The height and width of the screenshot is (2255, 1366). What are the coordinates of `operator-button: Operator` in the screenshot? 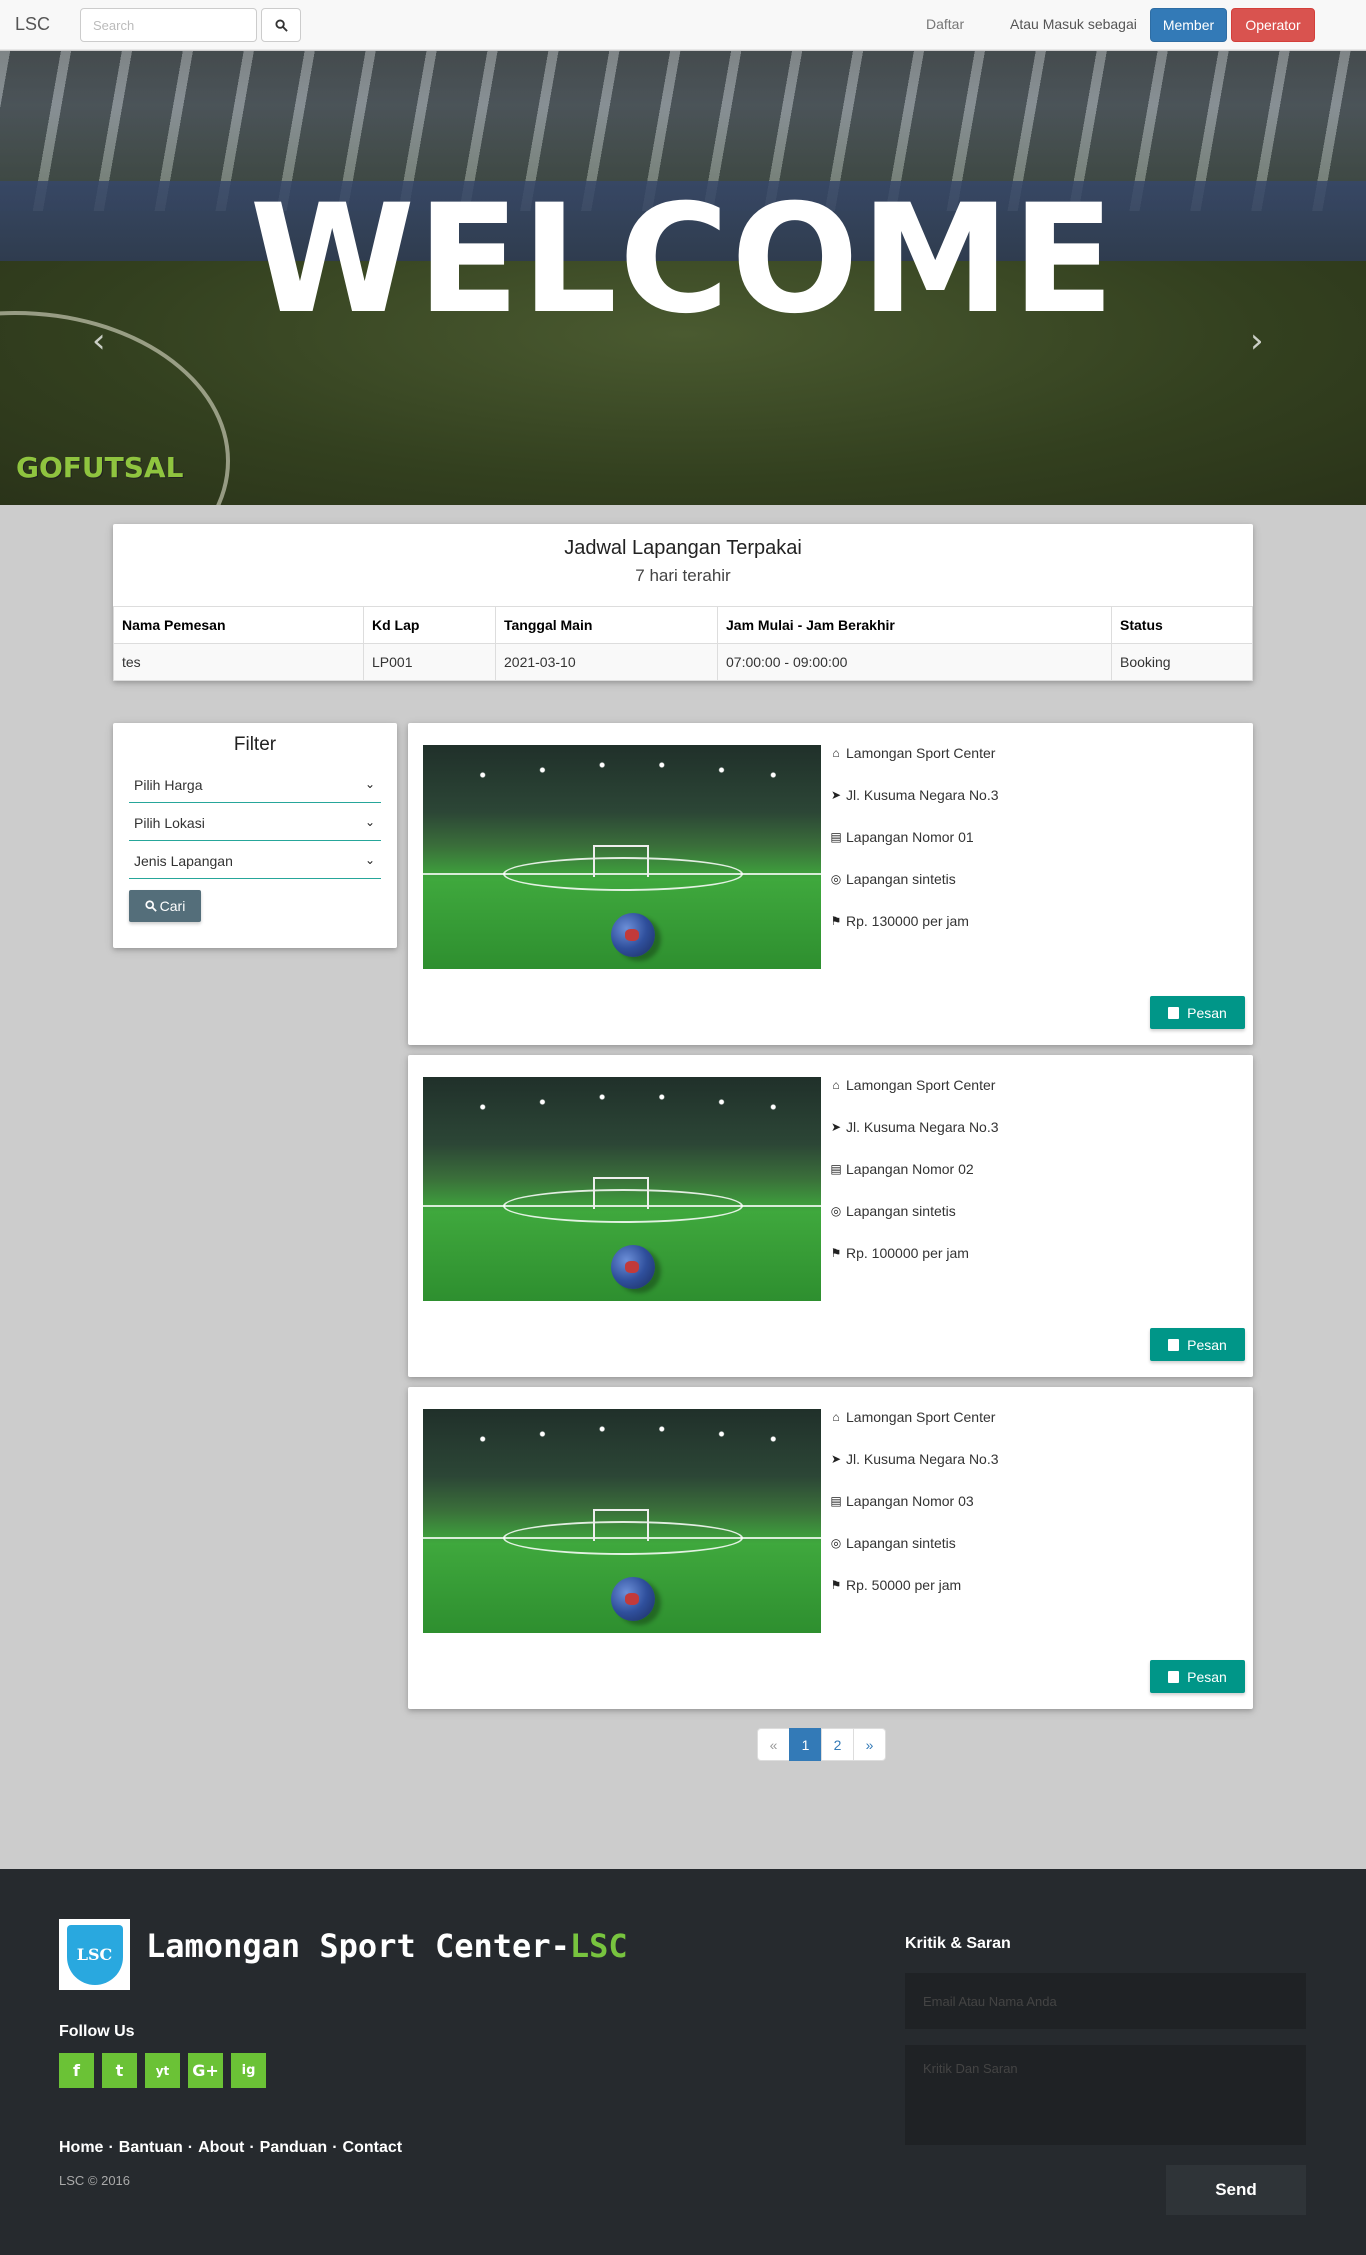 It's located at (1273, 25).